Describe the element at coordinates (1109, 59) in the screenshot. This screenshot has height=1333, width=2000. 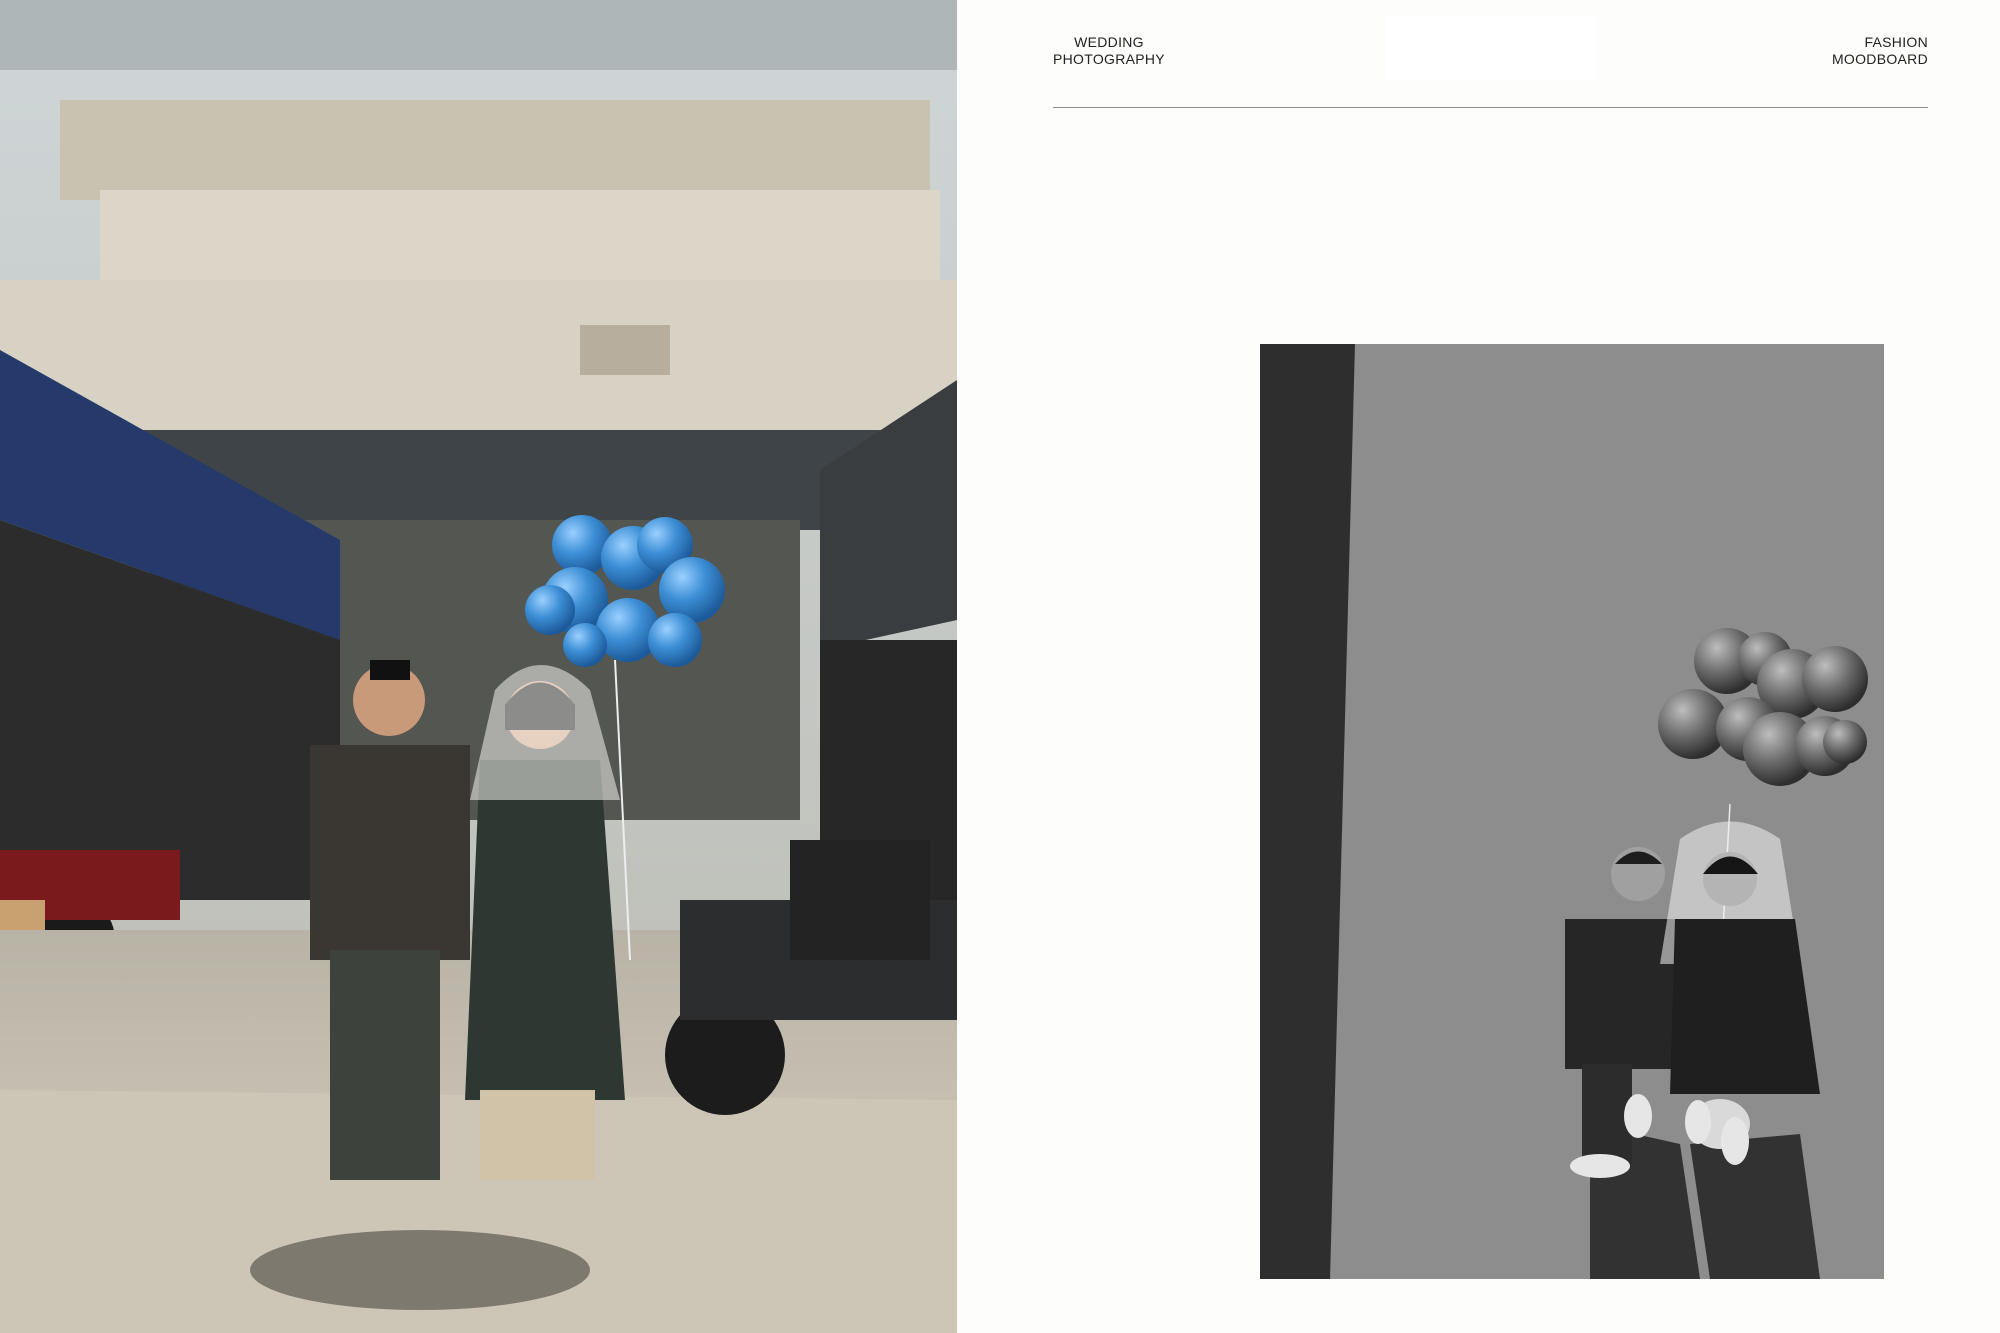
I see `header-left-line-2: PHOTOGRAPHY` at that location.